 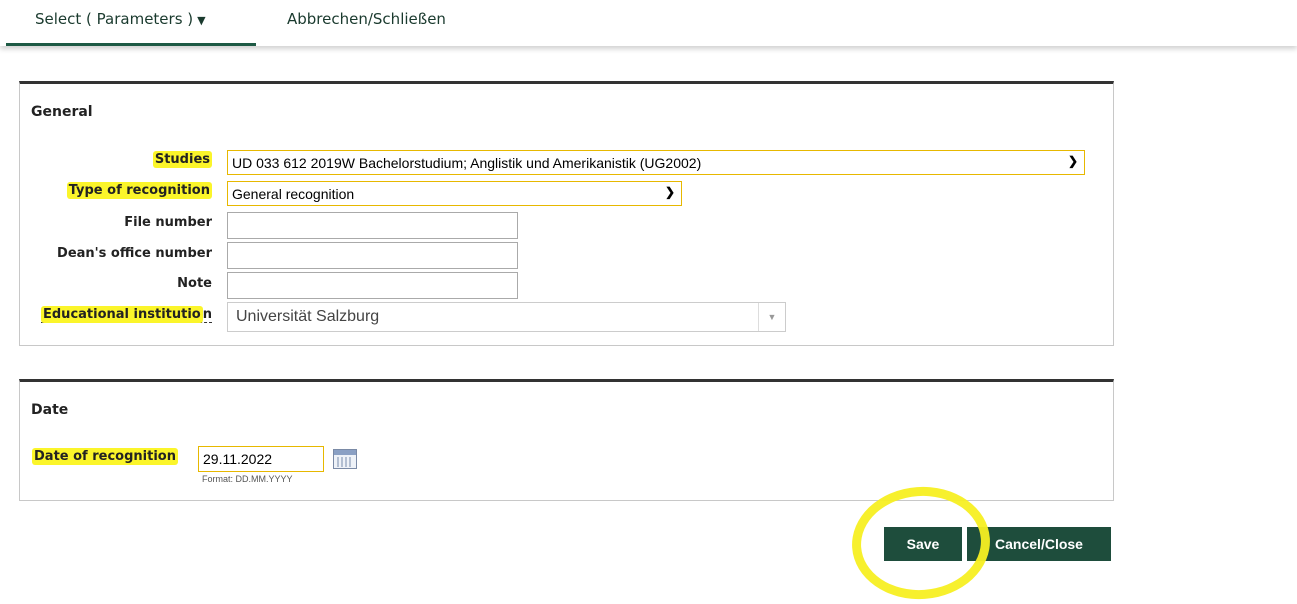 I want to click on deans-office-number-label: Dean's office number, so click(x=134, y=253).